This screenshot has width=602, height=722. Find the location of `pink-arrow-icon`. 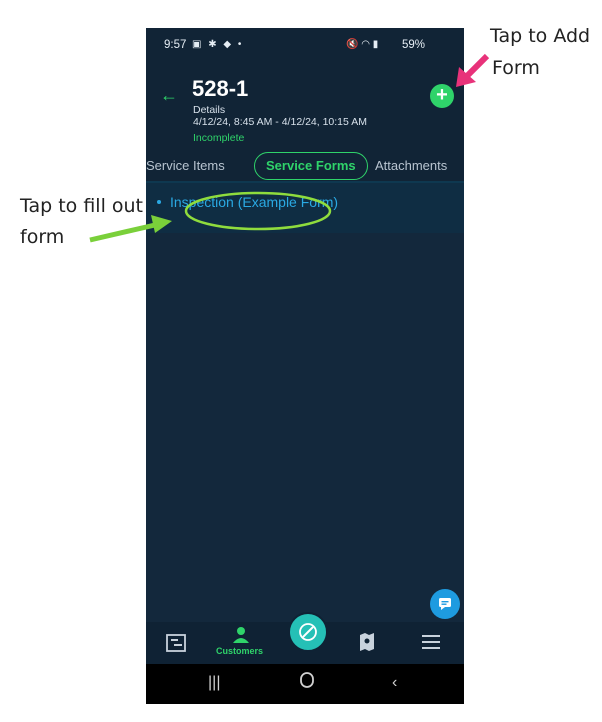

pink-arrow-icon is located at coordinates (473, 70).